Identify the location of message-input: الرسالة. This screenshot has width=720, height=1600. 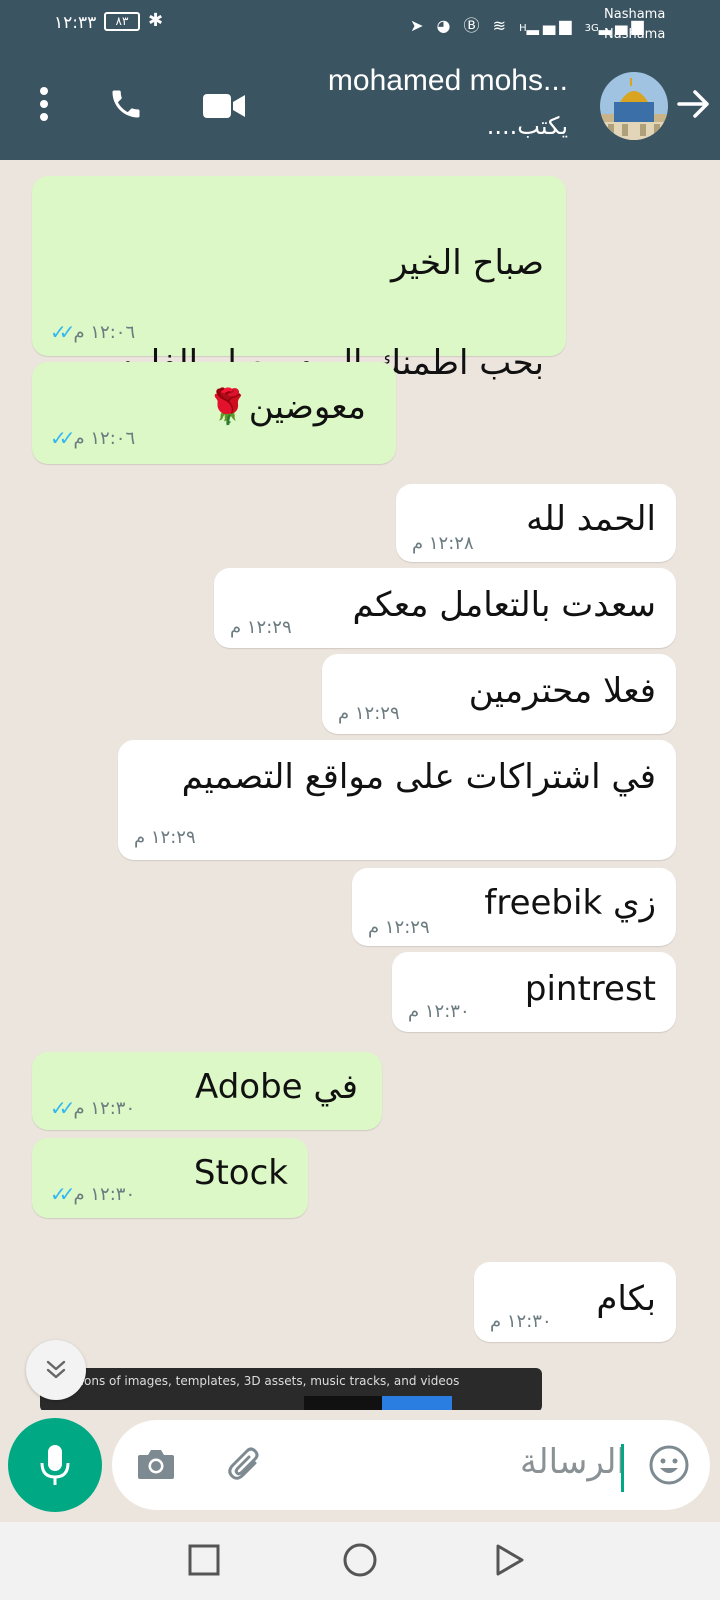
(411, 1465).